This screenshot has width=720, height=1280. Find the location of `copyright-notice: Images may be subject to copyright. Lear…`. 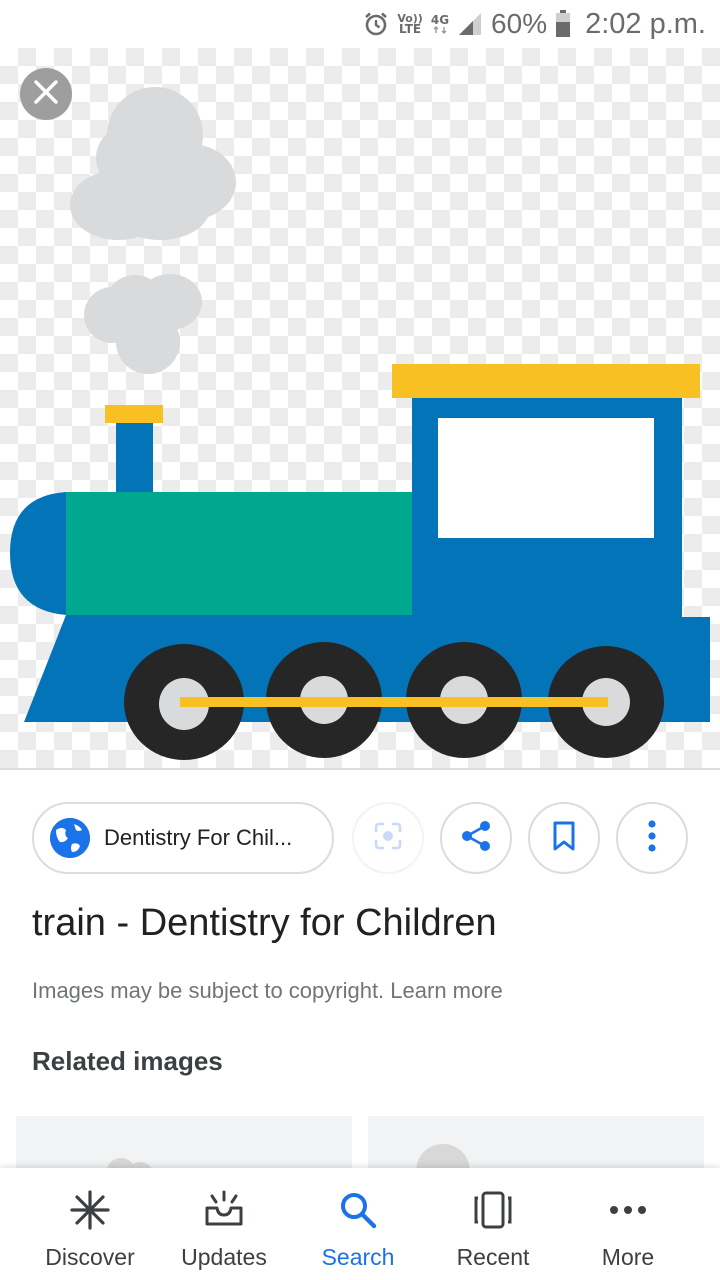

copyright-notice: Images may be subject to copyright. Lear… is located at coordinates (267, 991).